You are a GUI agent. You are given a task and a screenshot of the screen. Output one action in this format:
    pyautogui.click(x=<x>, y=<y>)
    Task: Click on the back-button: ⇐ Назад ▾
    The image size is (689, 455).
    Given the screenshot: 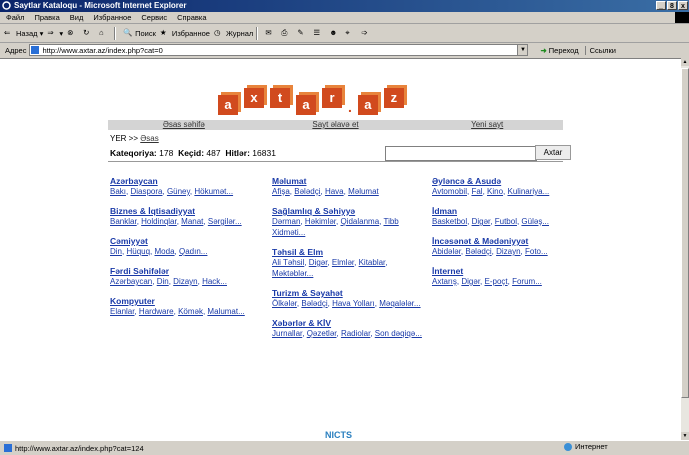 What is the action you would take?
    pyautogui.click(x=23, y=33)
    